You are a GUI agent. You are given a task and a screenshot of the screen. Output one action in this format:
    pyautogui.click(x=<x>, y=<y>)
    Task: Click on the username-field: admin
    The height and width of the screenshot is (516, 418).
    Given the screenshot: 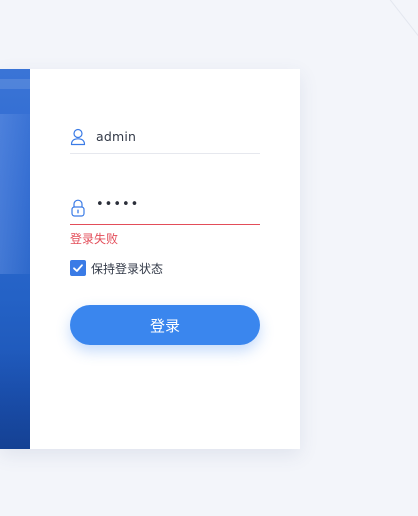 What is the action you would take?
    pyautogui.click(x=165, y=138)
    